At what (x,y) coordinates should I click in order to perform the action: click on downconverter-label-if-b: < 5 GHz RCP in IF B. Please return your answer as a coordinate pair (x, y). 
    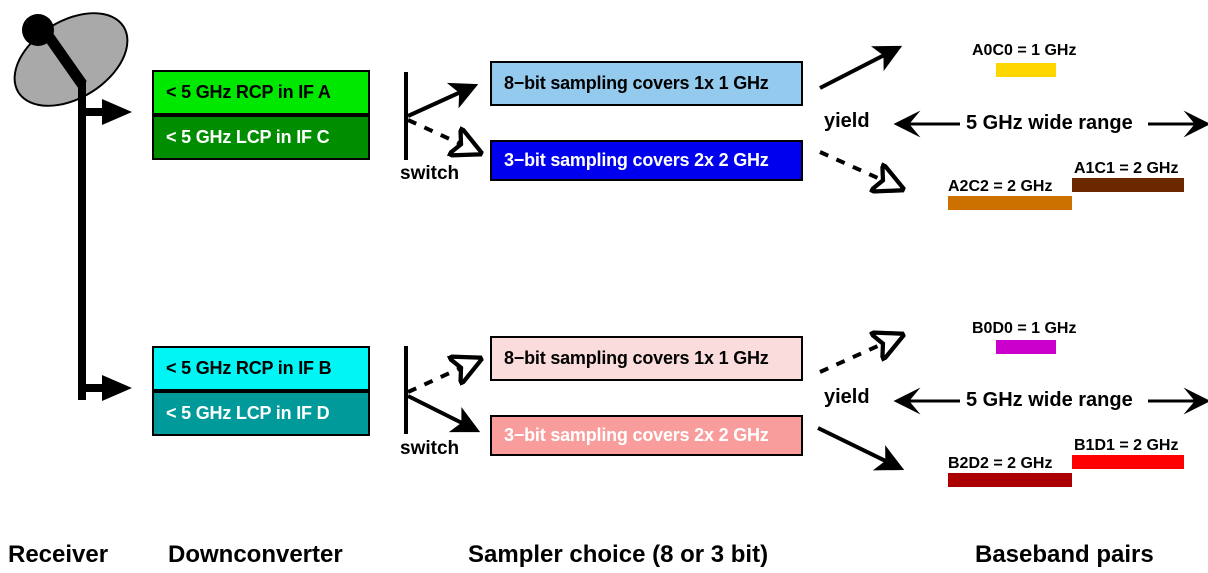
    Looking at the image, I should click on (249, 368).